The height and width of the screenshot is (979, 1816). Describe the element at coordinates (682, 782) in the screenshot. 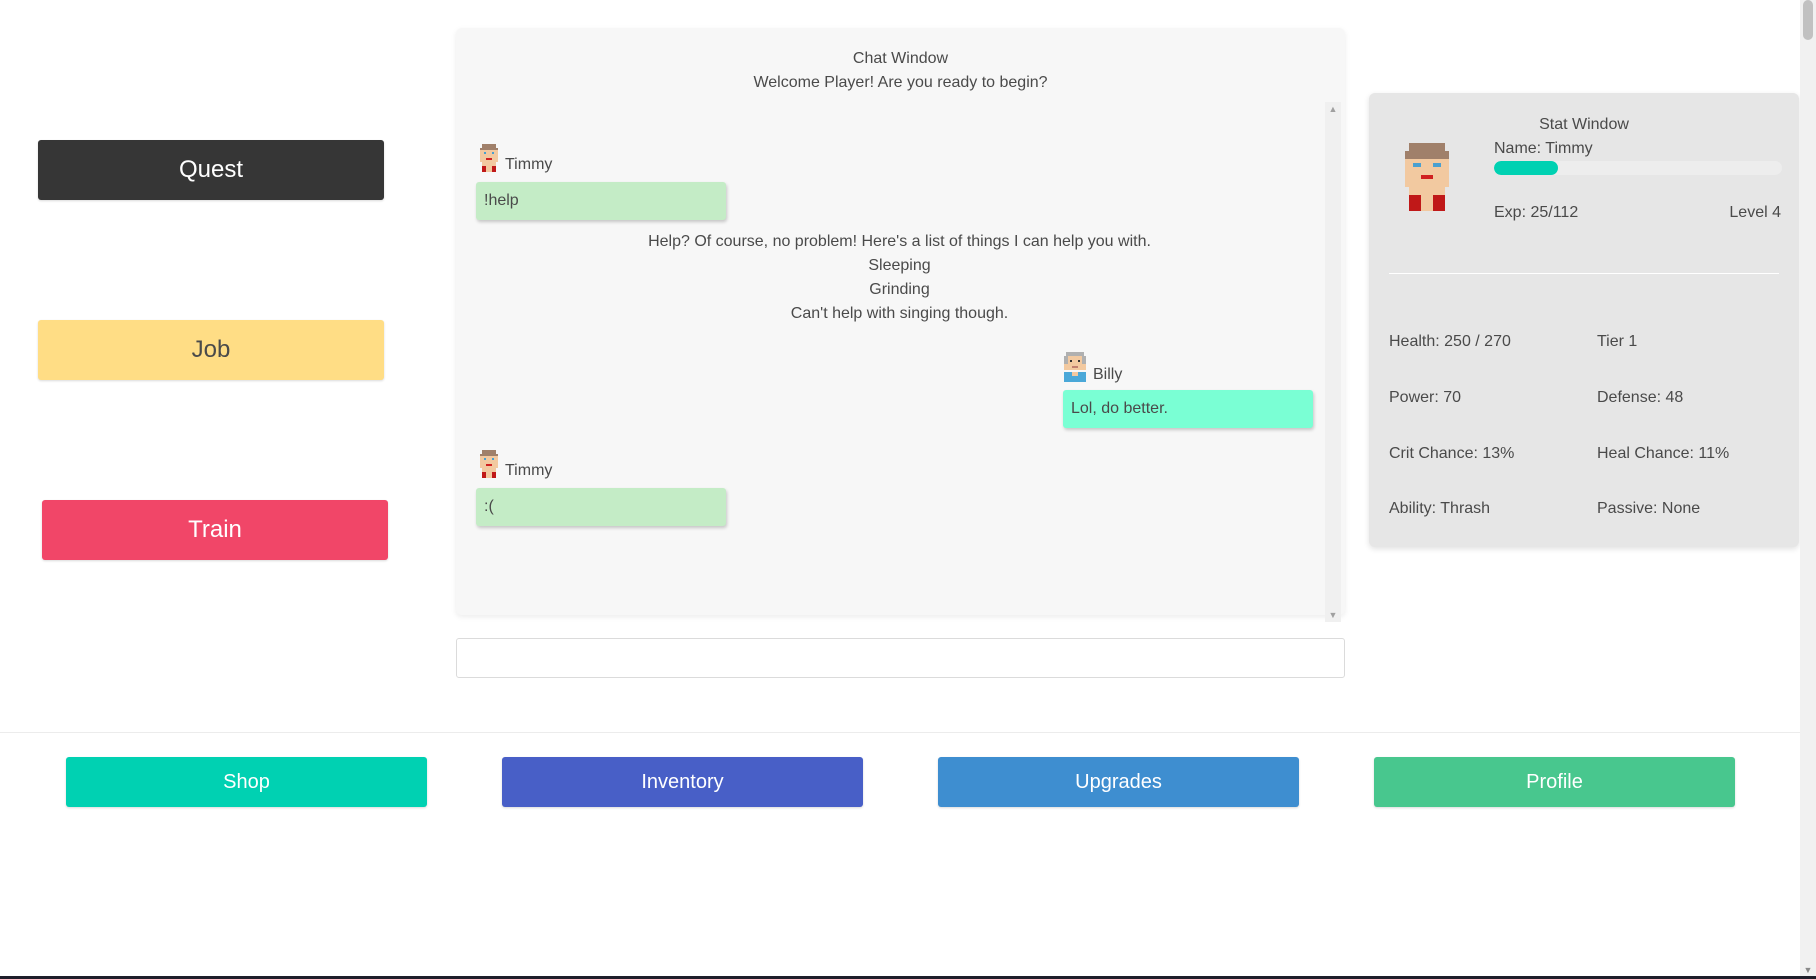

I see `inventory-button: Inventory` at that location.